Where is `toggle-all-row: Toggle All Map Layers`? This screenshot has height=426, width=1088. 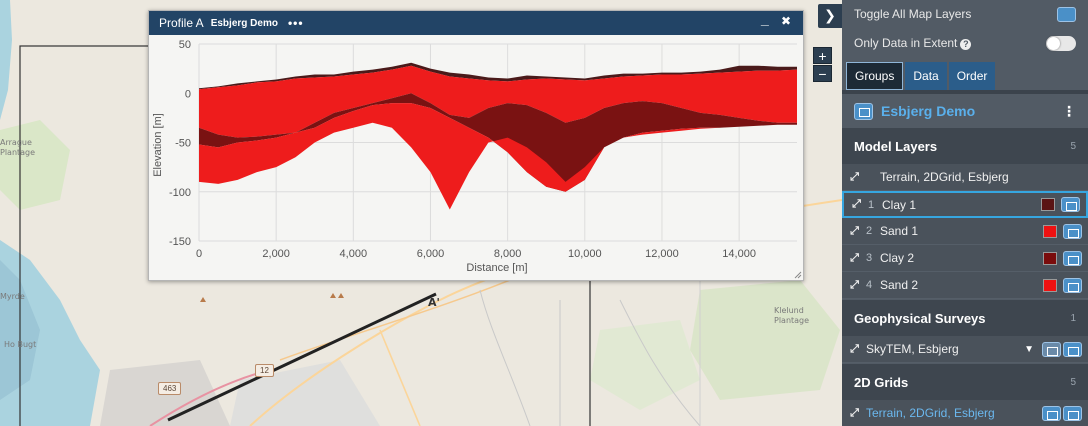
toggle-all-row: Toggle All Map Layers is located at coordinates (965, 14).